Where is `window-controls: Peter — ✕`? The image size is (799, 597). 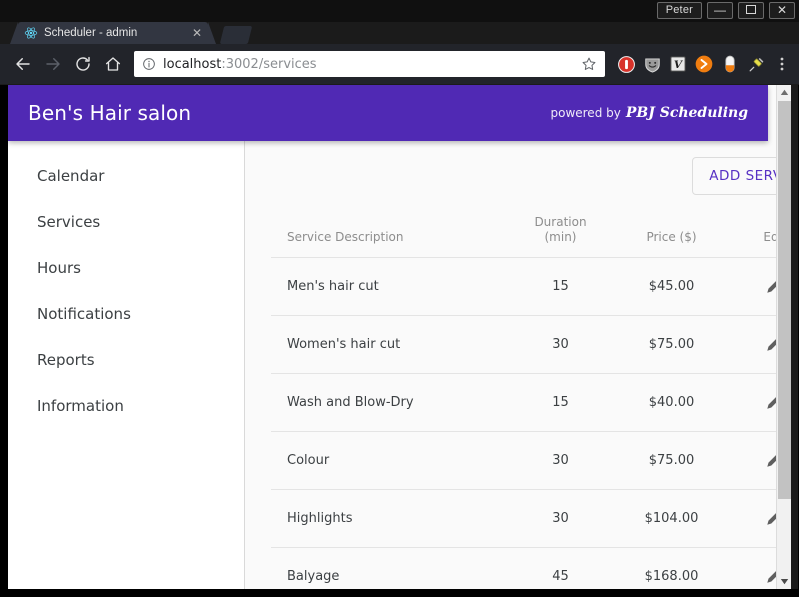
window-controls: Peter — ✕ is located at coordinates (725, 10).